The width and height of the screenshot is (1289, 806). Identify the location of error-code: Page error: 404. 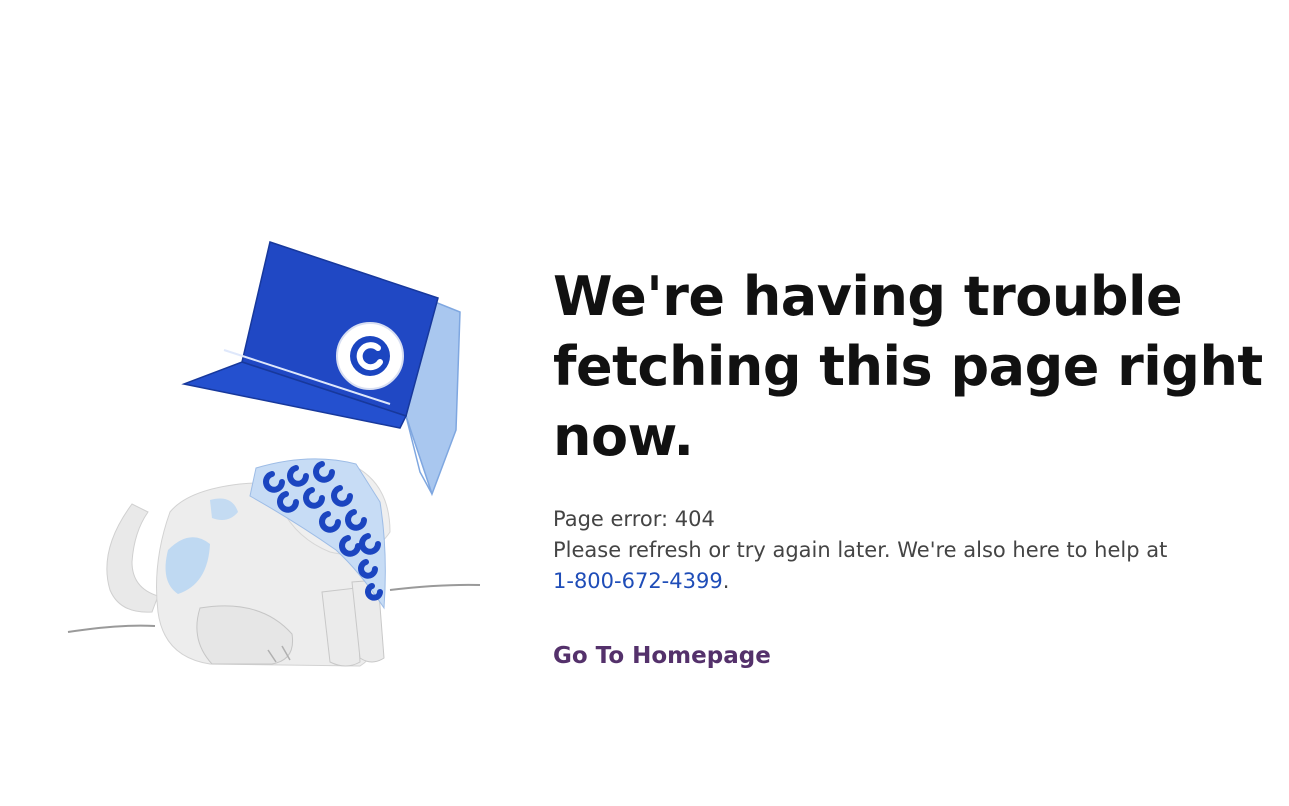
(634, 519).